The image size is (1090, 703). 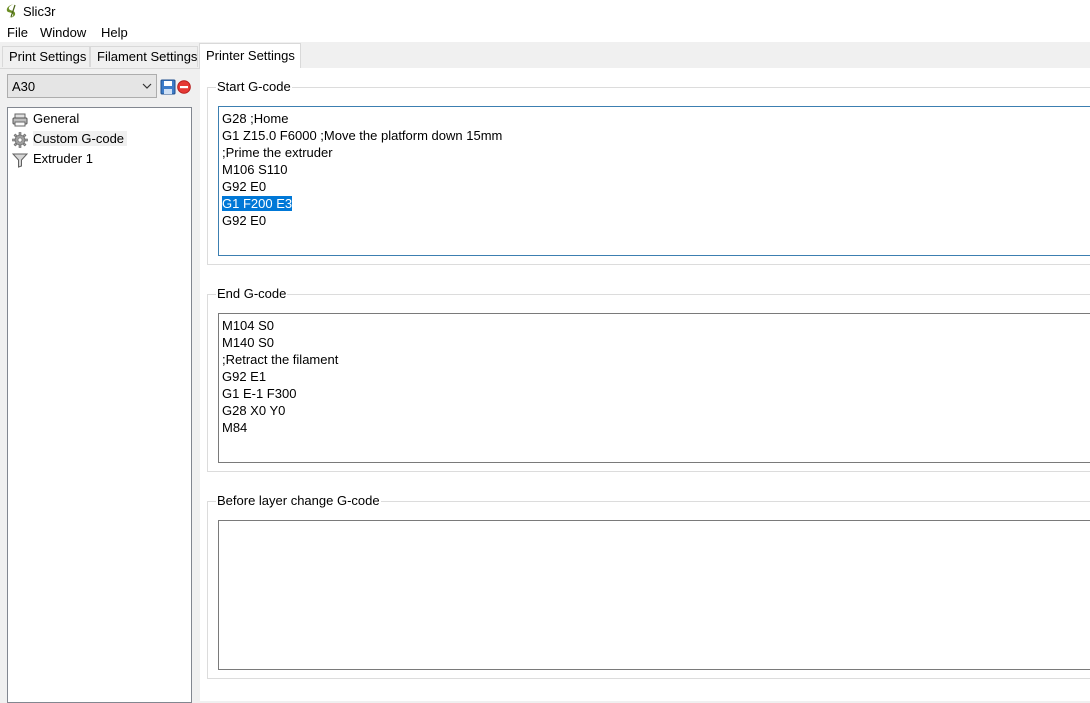 I want to click on code-line: M104 S0, so click(x=248, y=325).